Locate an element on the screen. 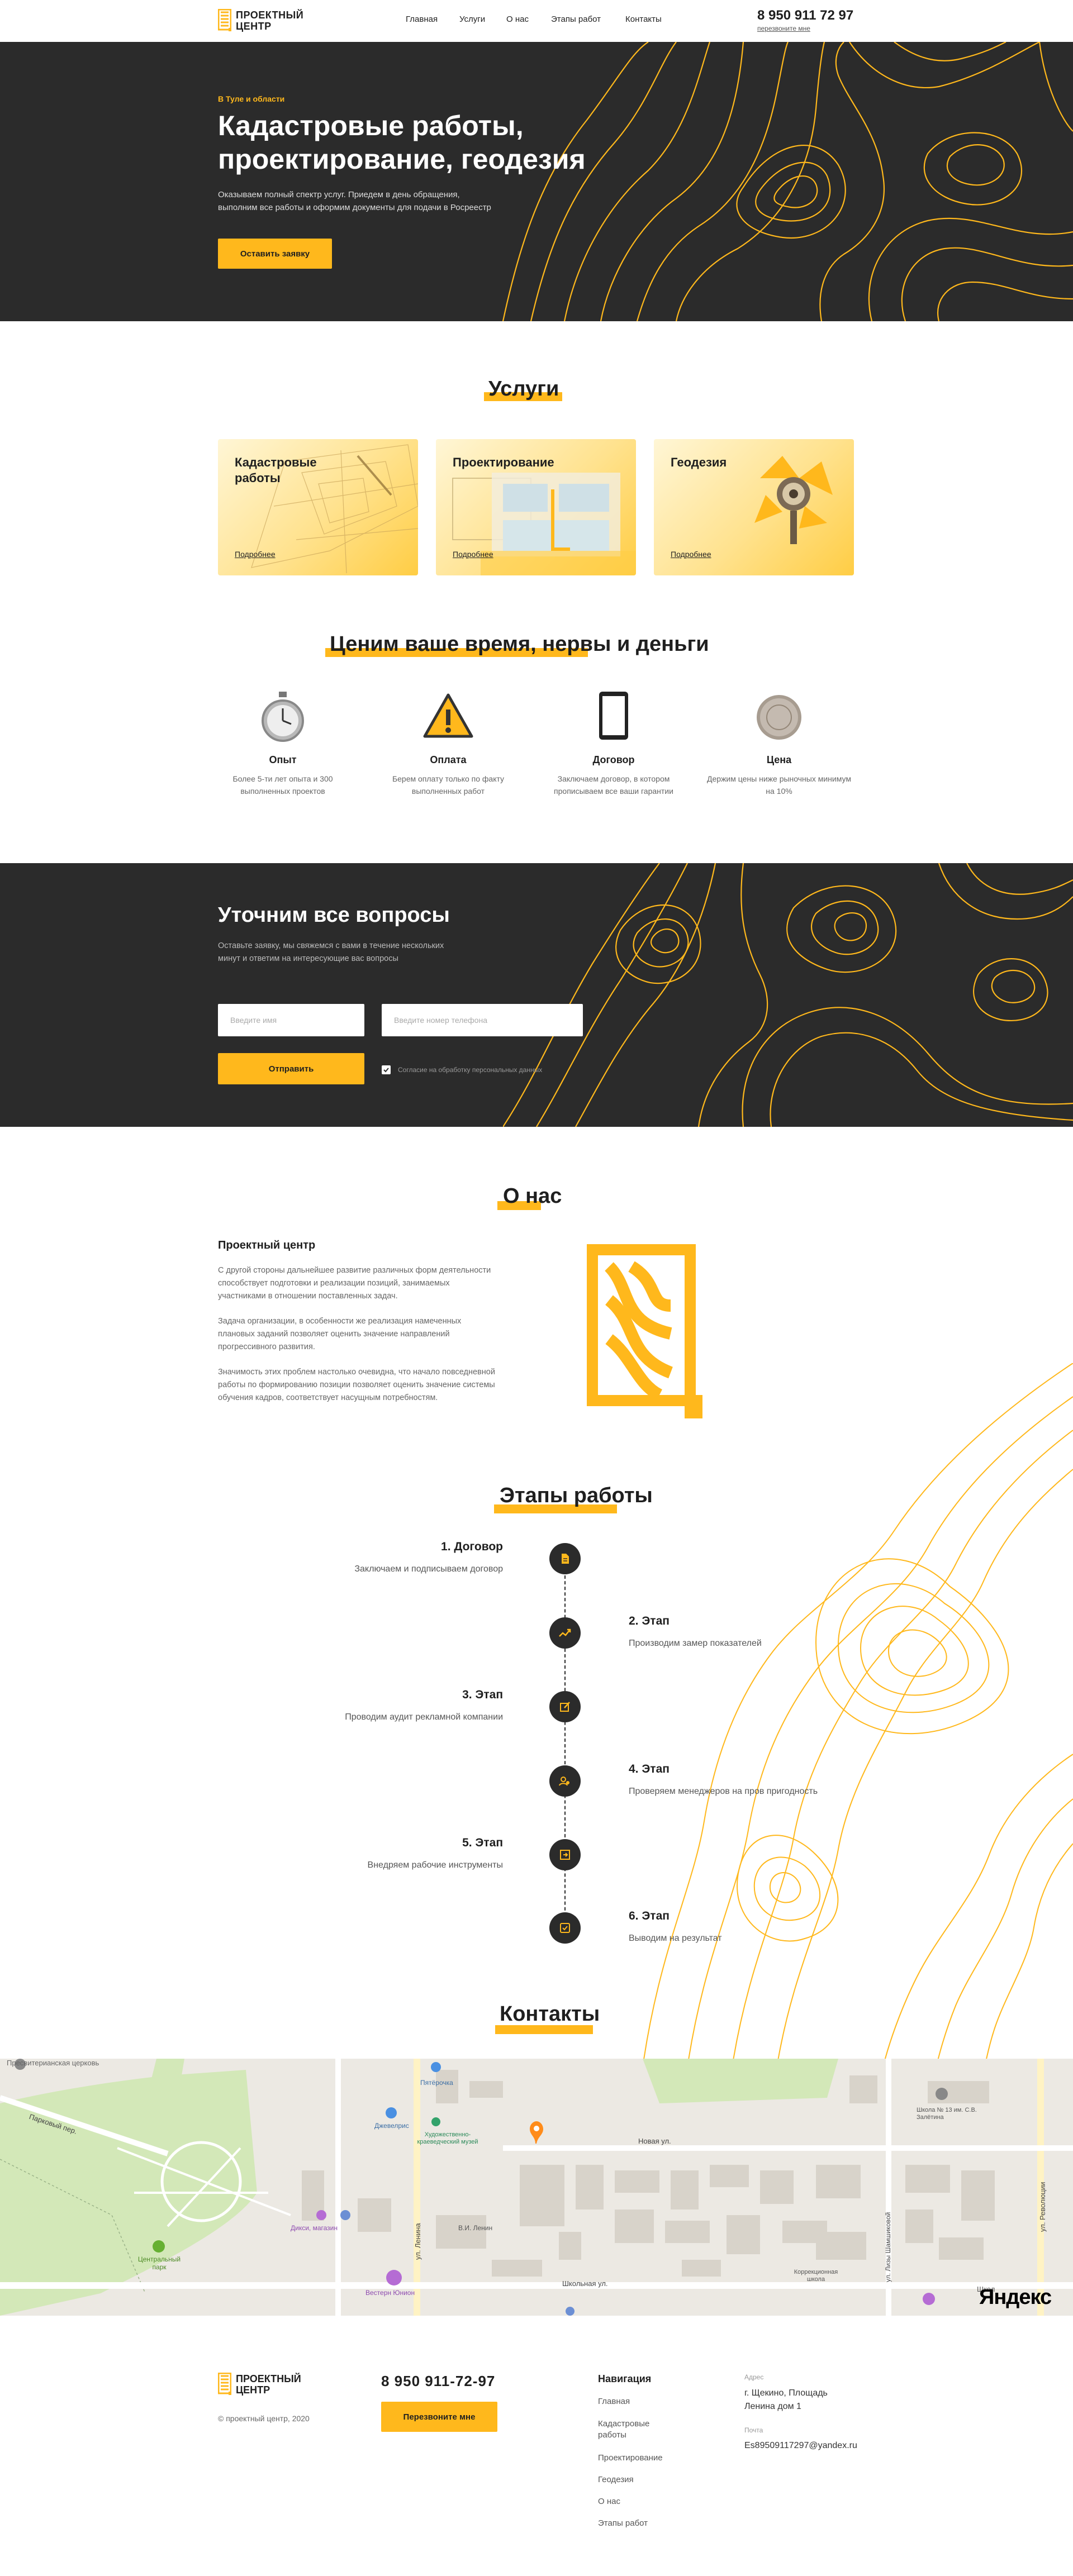 This screenshot has width=1073, height=2576. stage-desc: Производим замер показателей is located at coordinates (695, 1643).